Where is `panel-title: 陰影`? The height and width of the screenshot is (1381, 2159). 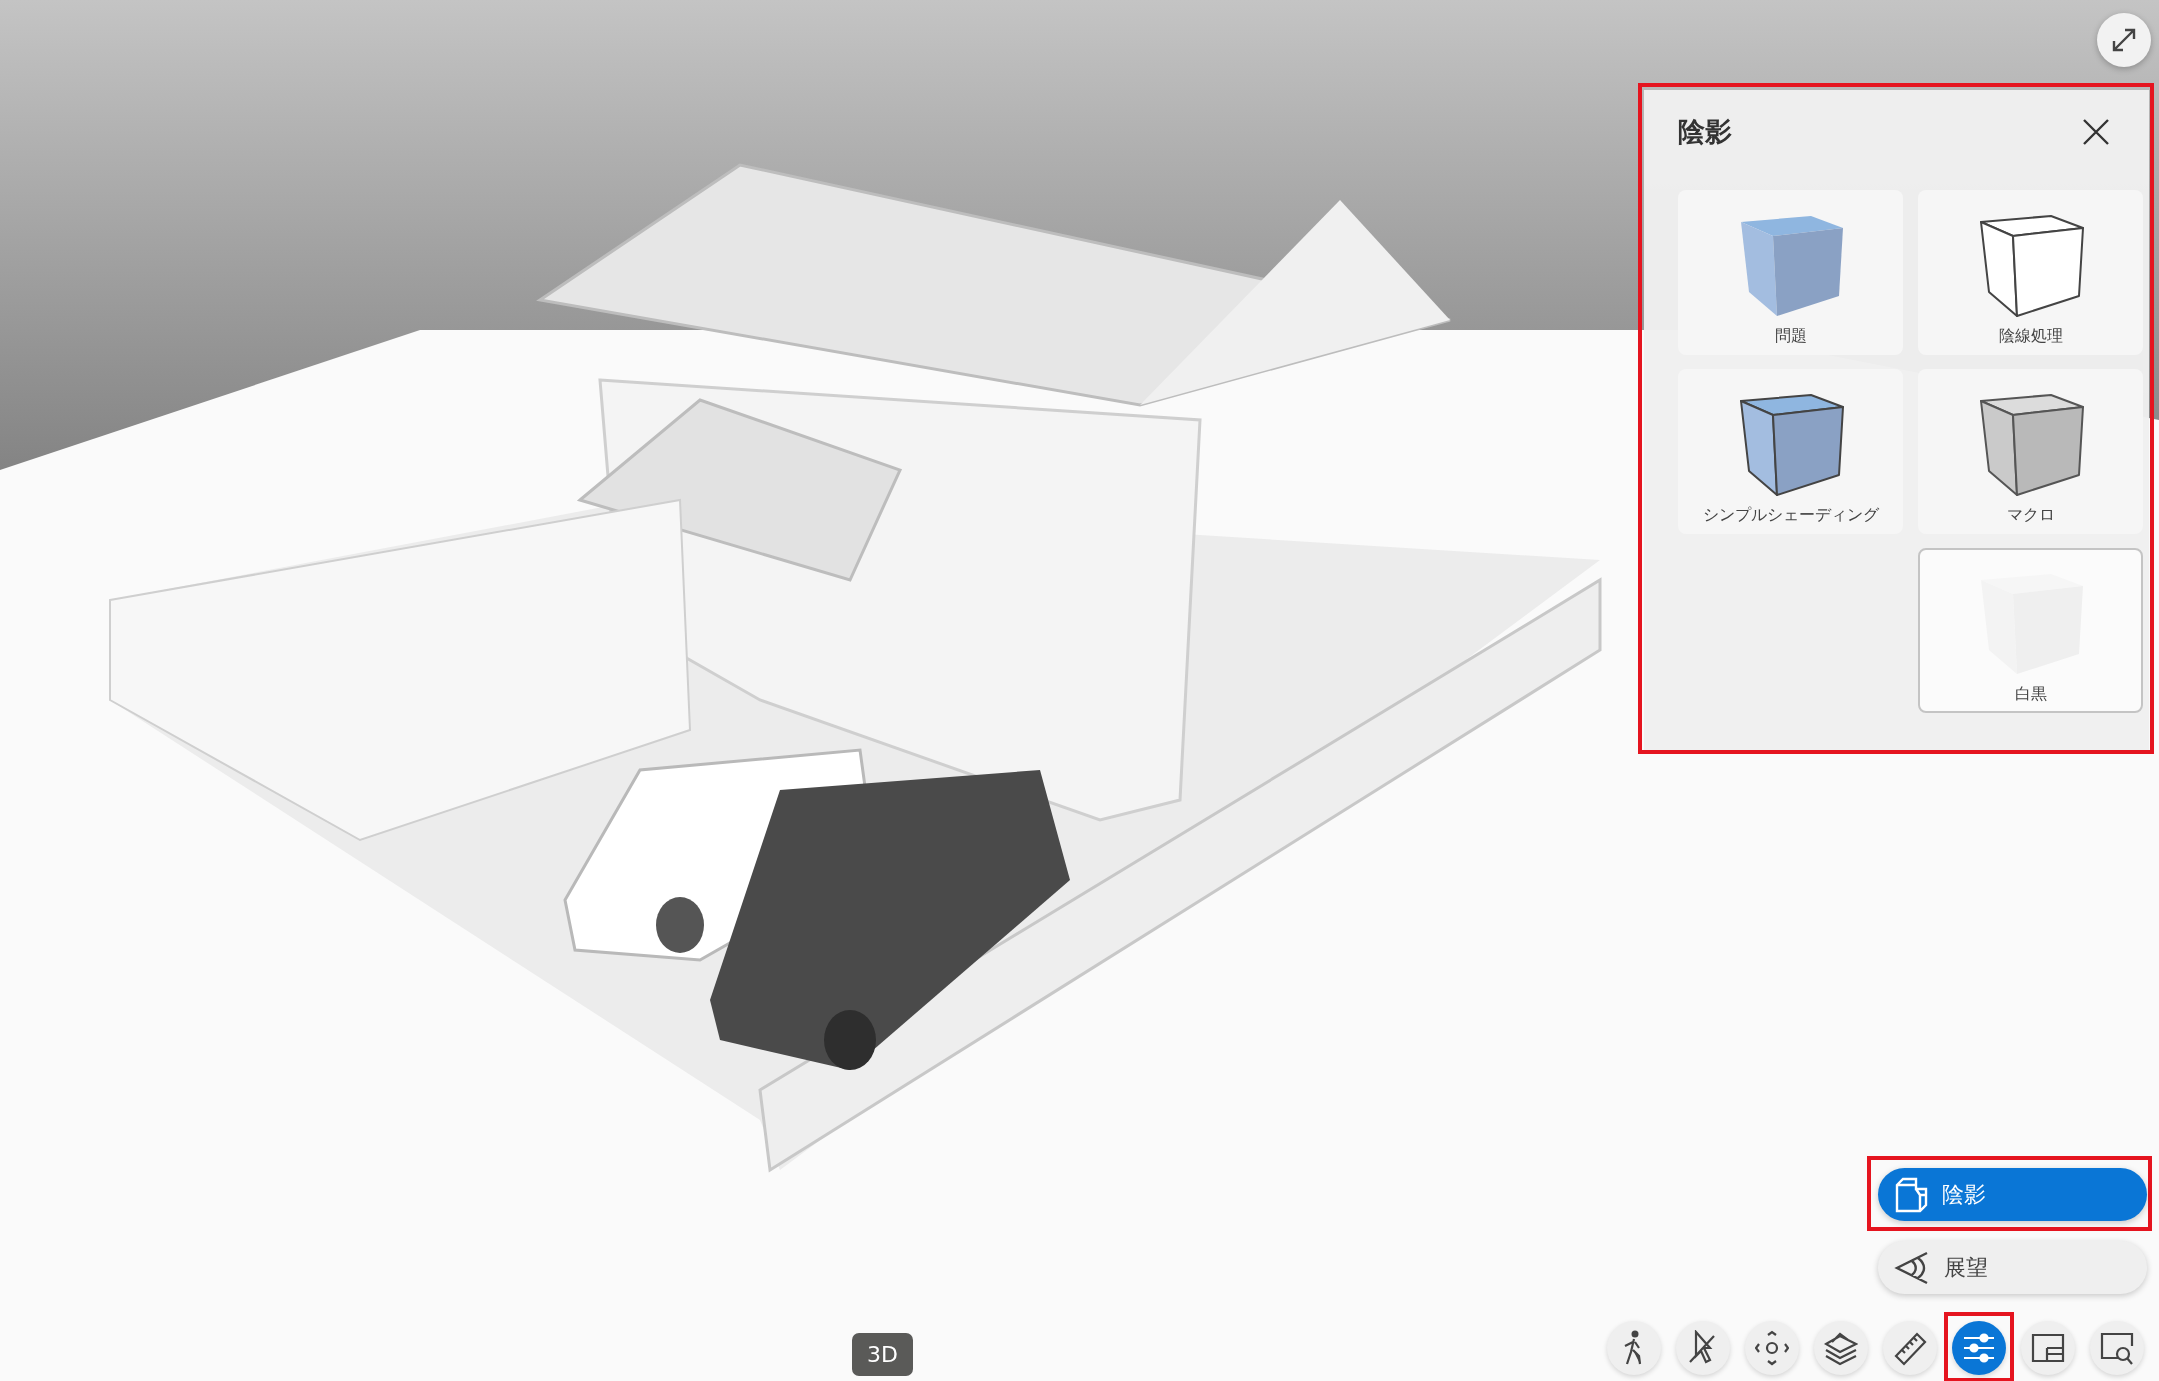
panel-title: 陰影 is located at coordinates (1705, 132).